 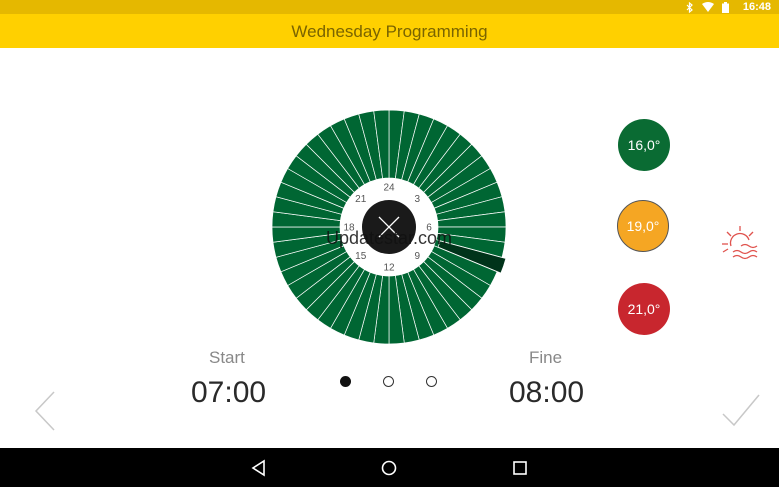 I want to click on back-icon, so click(x=259, y=468).